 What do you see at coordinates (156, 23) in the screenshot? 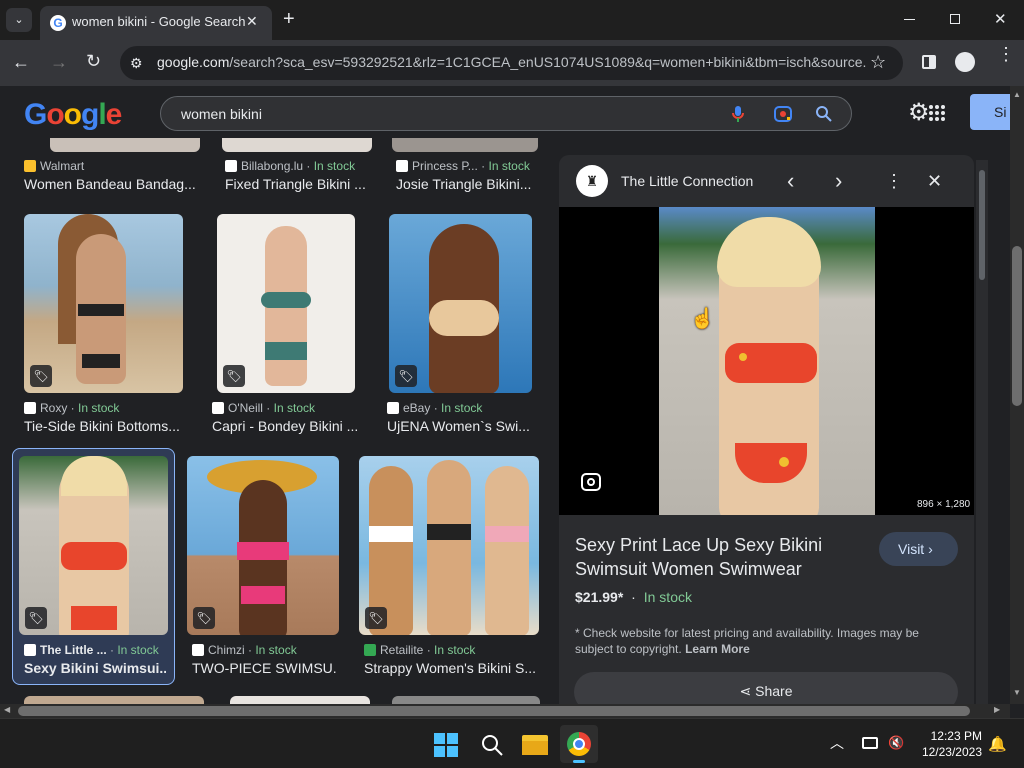
I see `browser-tab-active: G women bikini - Google Search ✕` at bounding box center [156, 23].